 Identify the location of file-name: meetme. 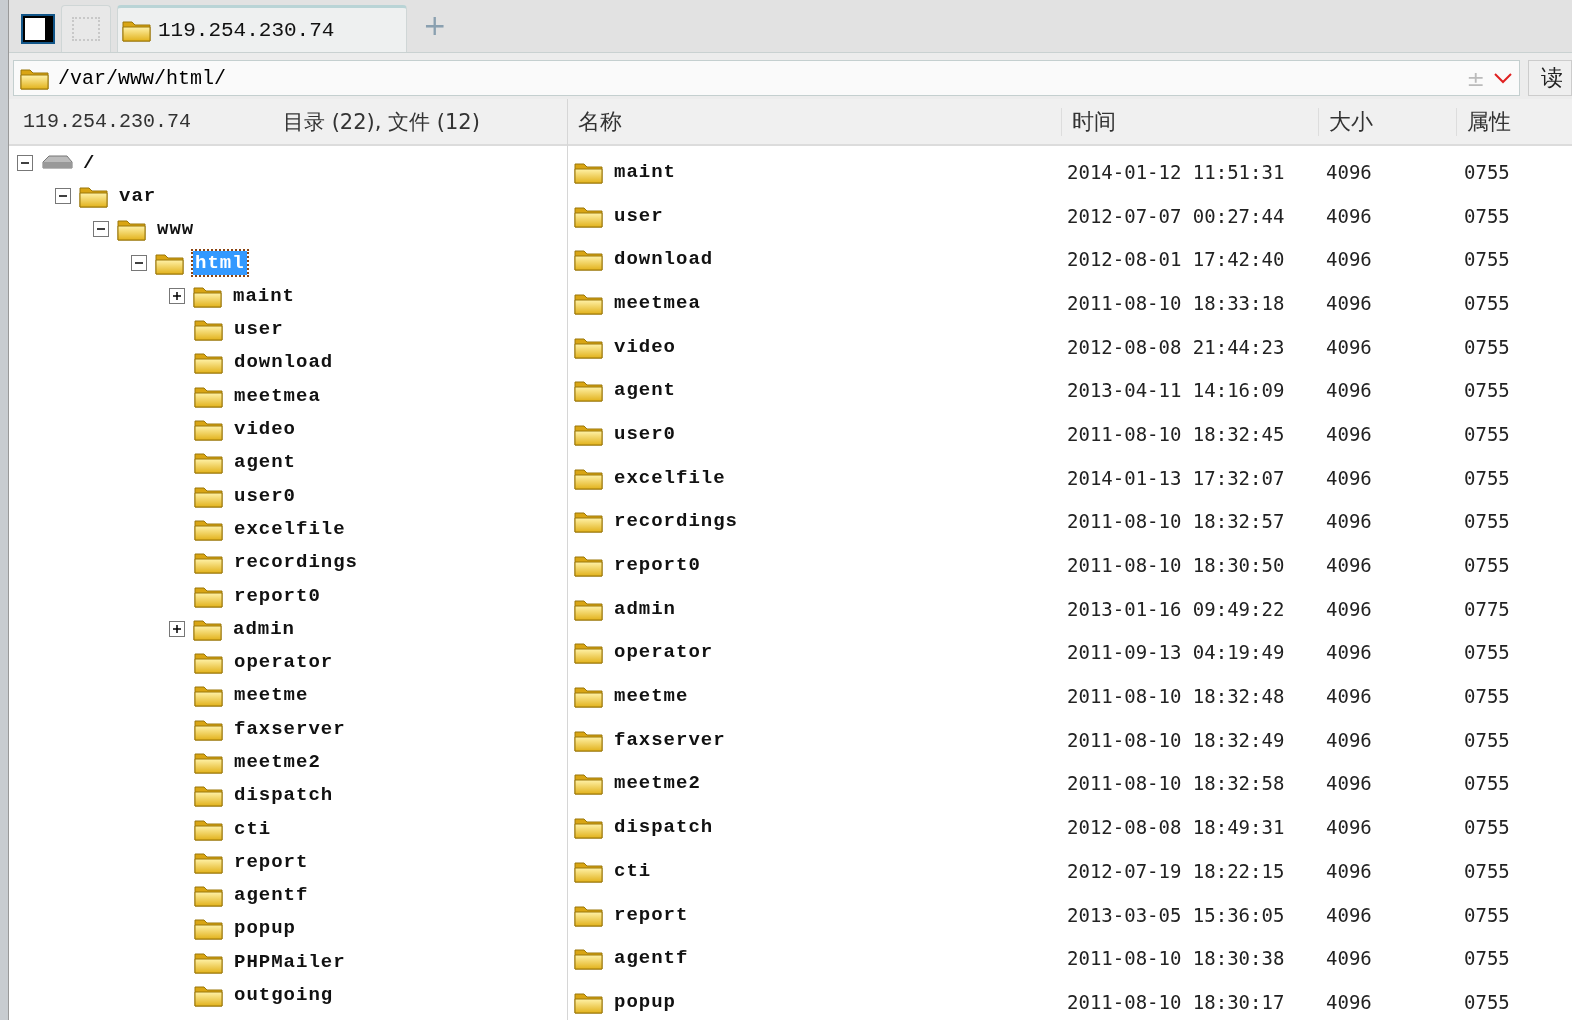
(651, 696).